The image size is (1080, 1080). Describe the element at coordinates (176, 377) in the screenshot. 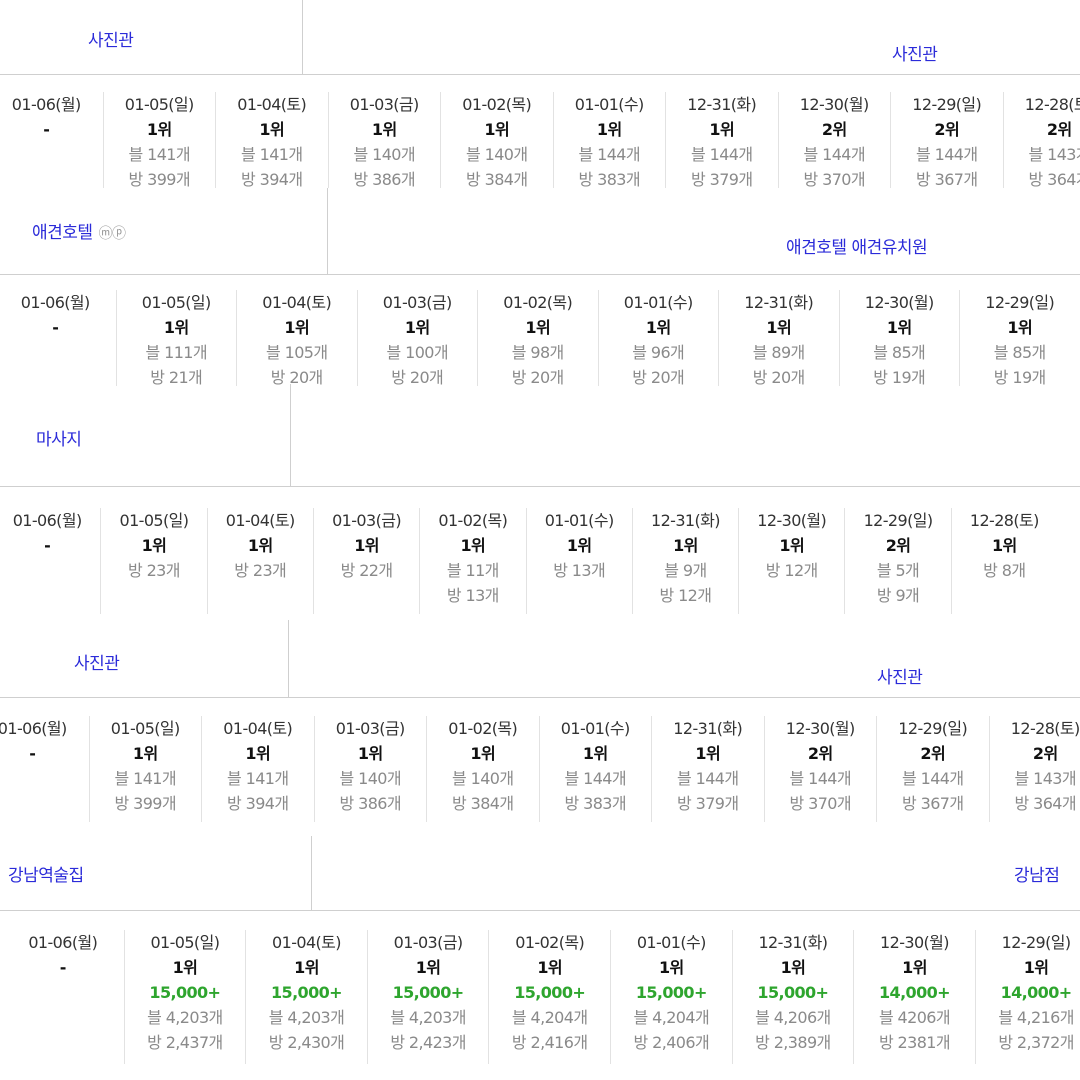

I see `place-count: 방 21개` at that location.